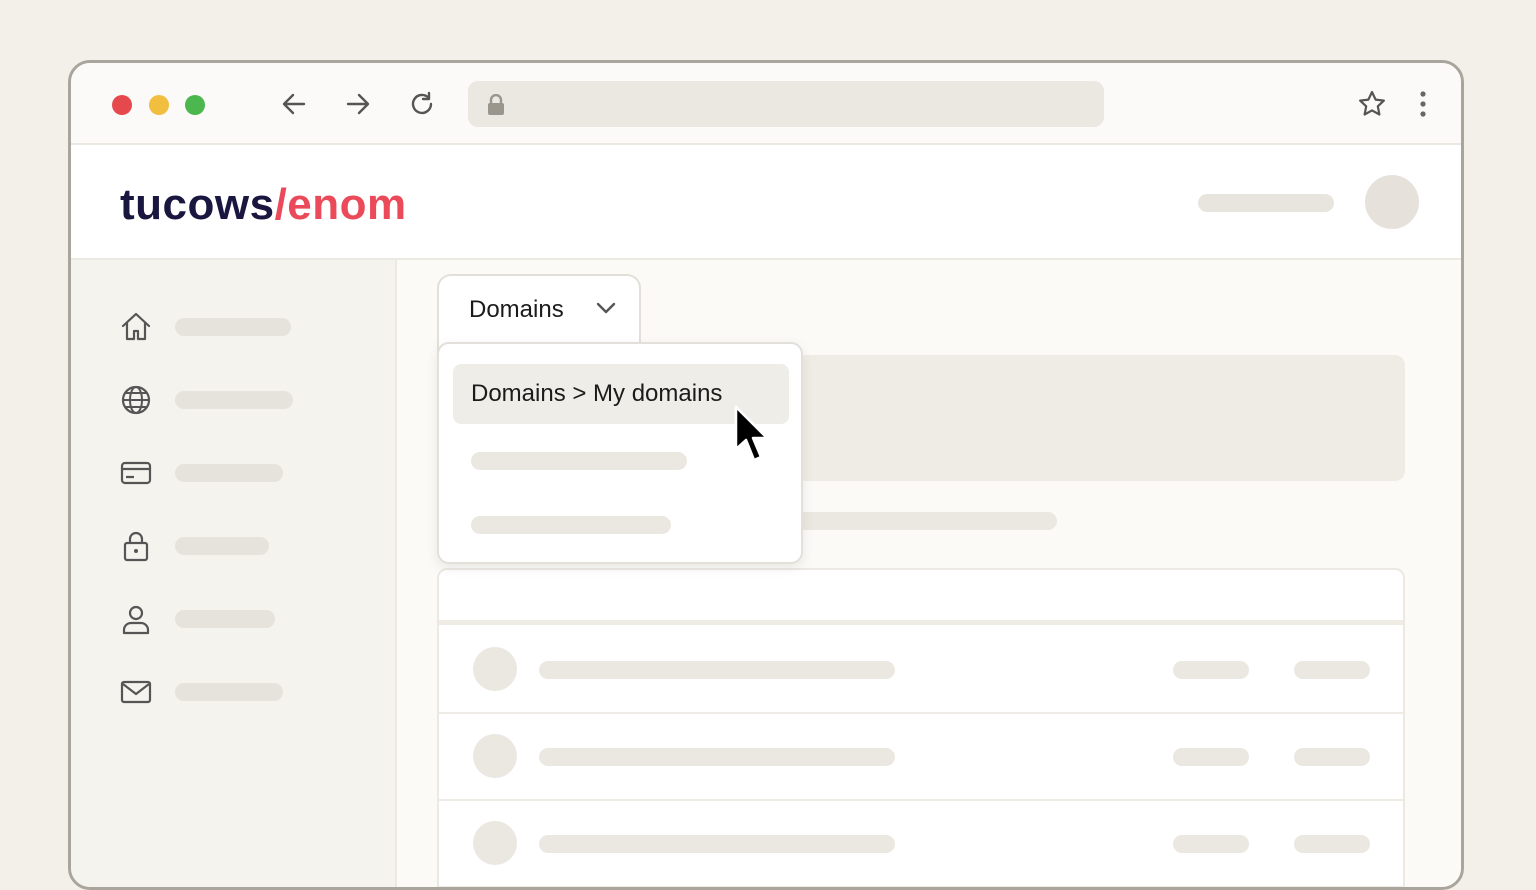 Image resolution: width=1536 pixels, height=890 pixels. Describe the element at coordinates (1423, 106) in the screenshot. I see `kebab-menu-icon` at that location.